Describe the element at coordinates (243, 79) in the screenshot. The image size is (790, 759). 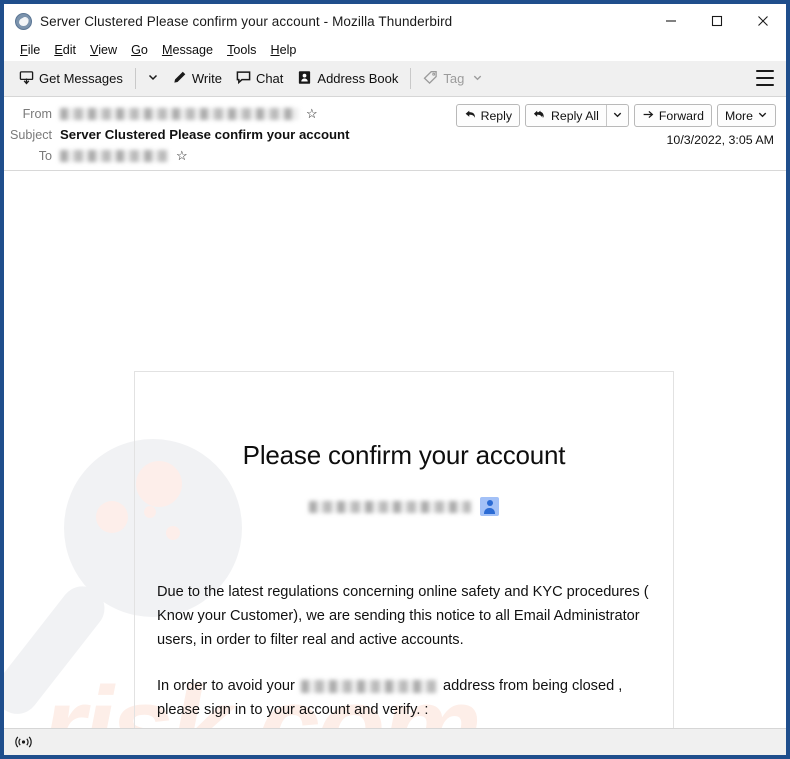
I see `speech-bubble-icon` at that location.